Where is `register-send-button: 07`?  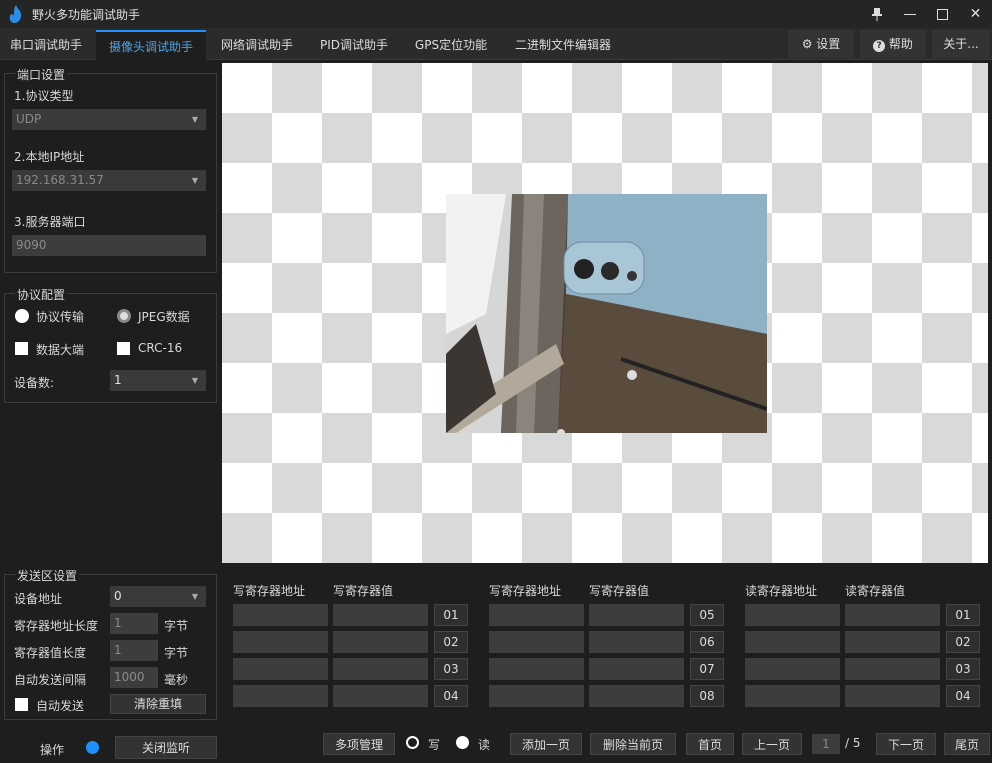 register-send-button: 07 is located at coordinates (707, 669).